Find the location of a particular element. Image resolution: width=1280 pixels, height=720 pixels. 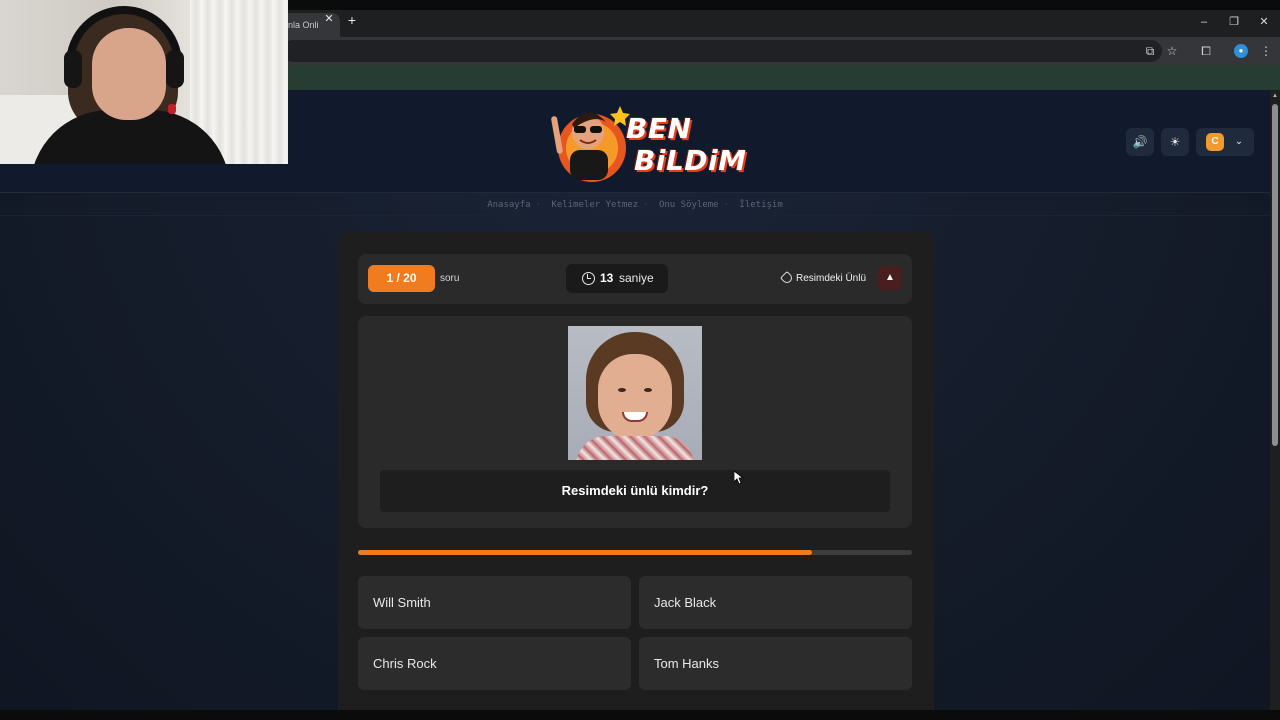

sound-toggle-button: 🔊 is located at coordinates (1140, 142).